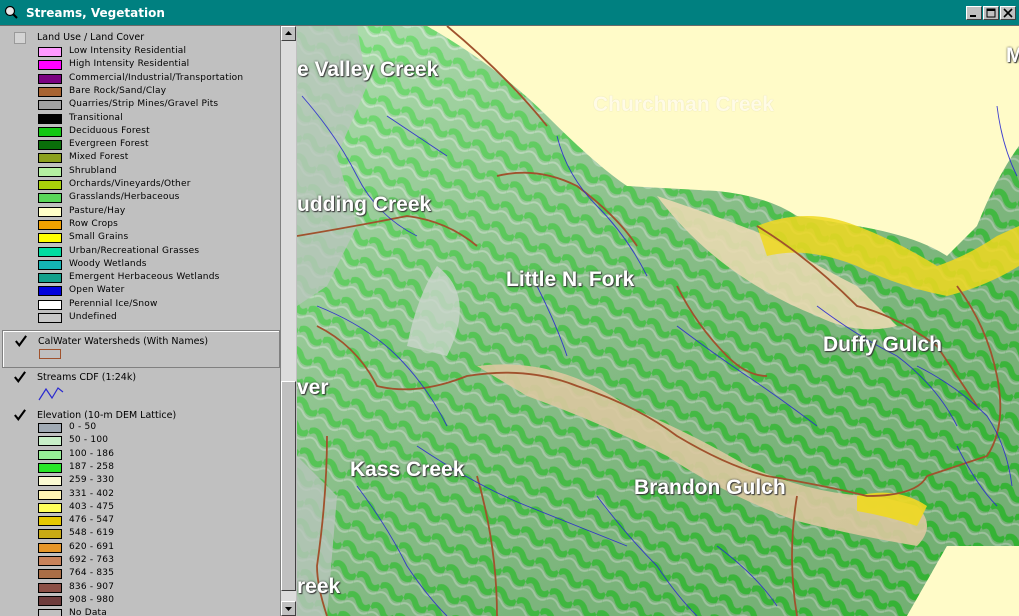 The height and width of the screenshot is (616, 1019). Describe the element at coordinates (92, 573) in the screenshot. I see `class-label: 764 - 835` at that location.